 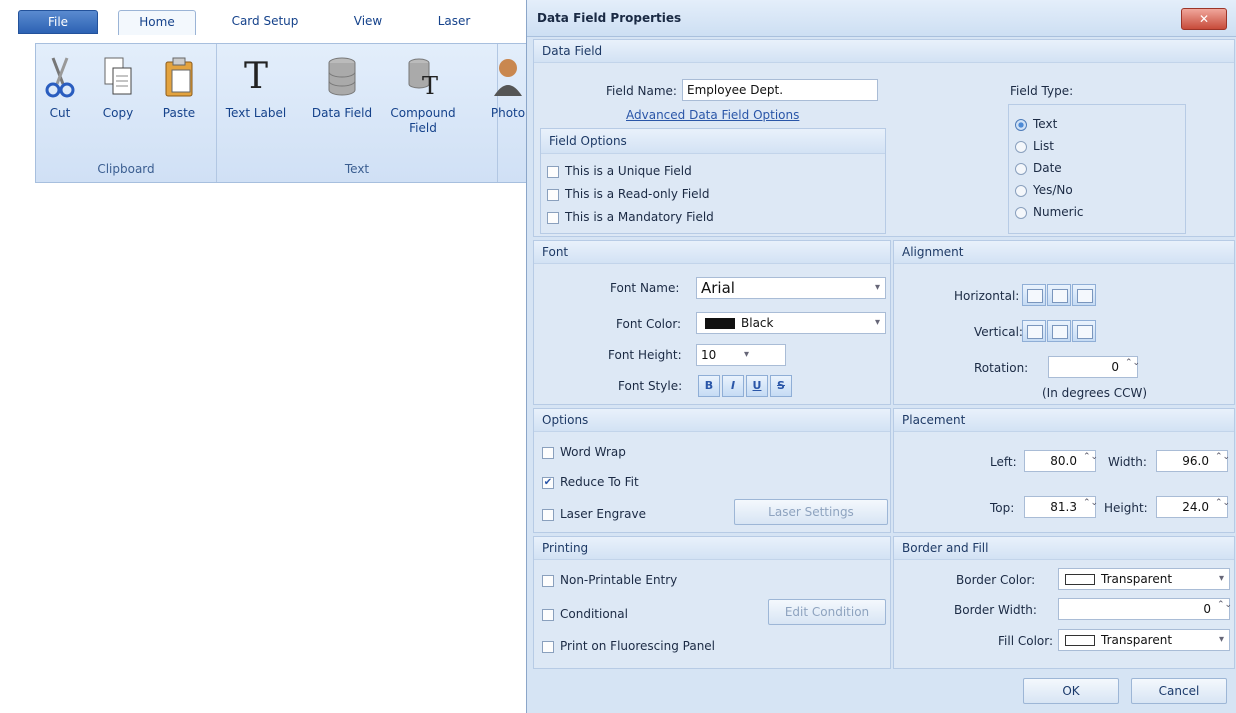 I want to click on reduce-to-fit-checkbox: ✔, so click(x=548, y=483).